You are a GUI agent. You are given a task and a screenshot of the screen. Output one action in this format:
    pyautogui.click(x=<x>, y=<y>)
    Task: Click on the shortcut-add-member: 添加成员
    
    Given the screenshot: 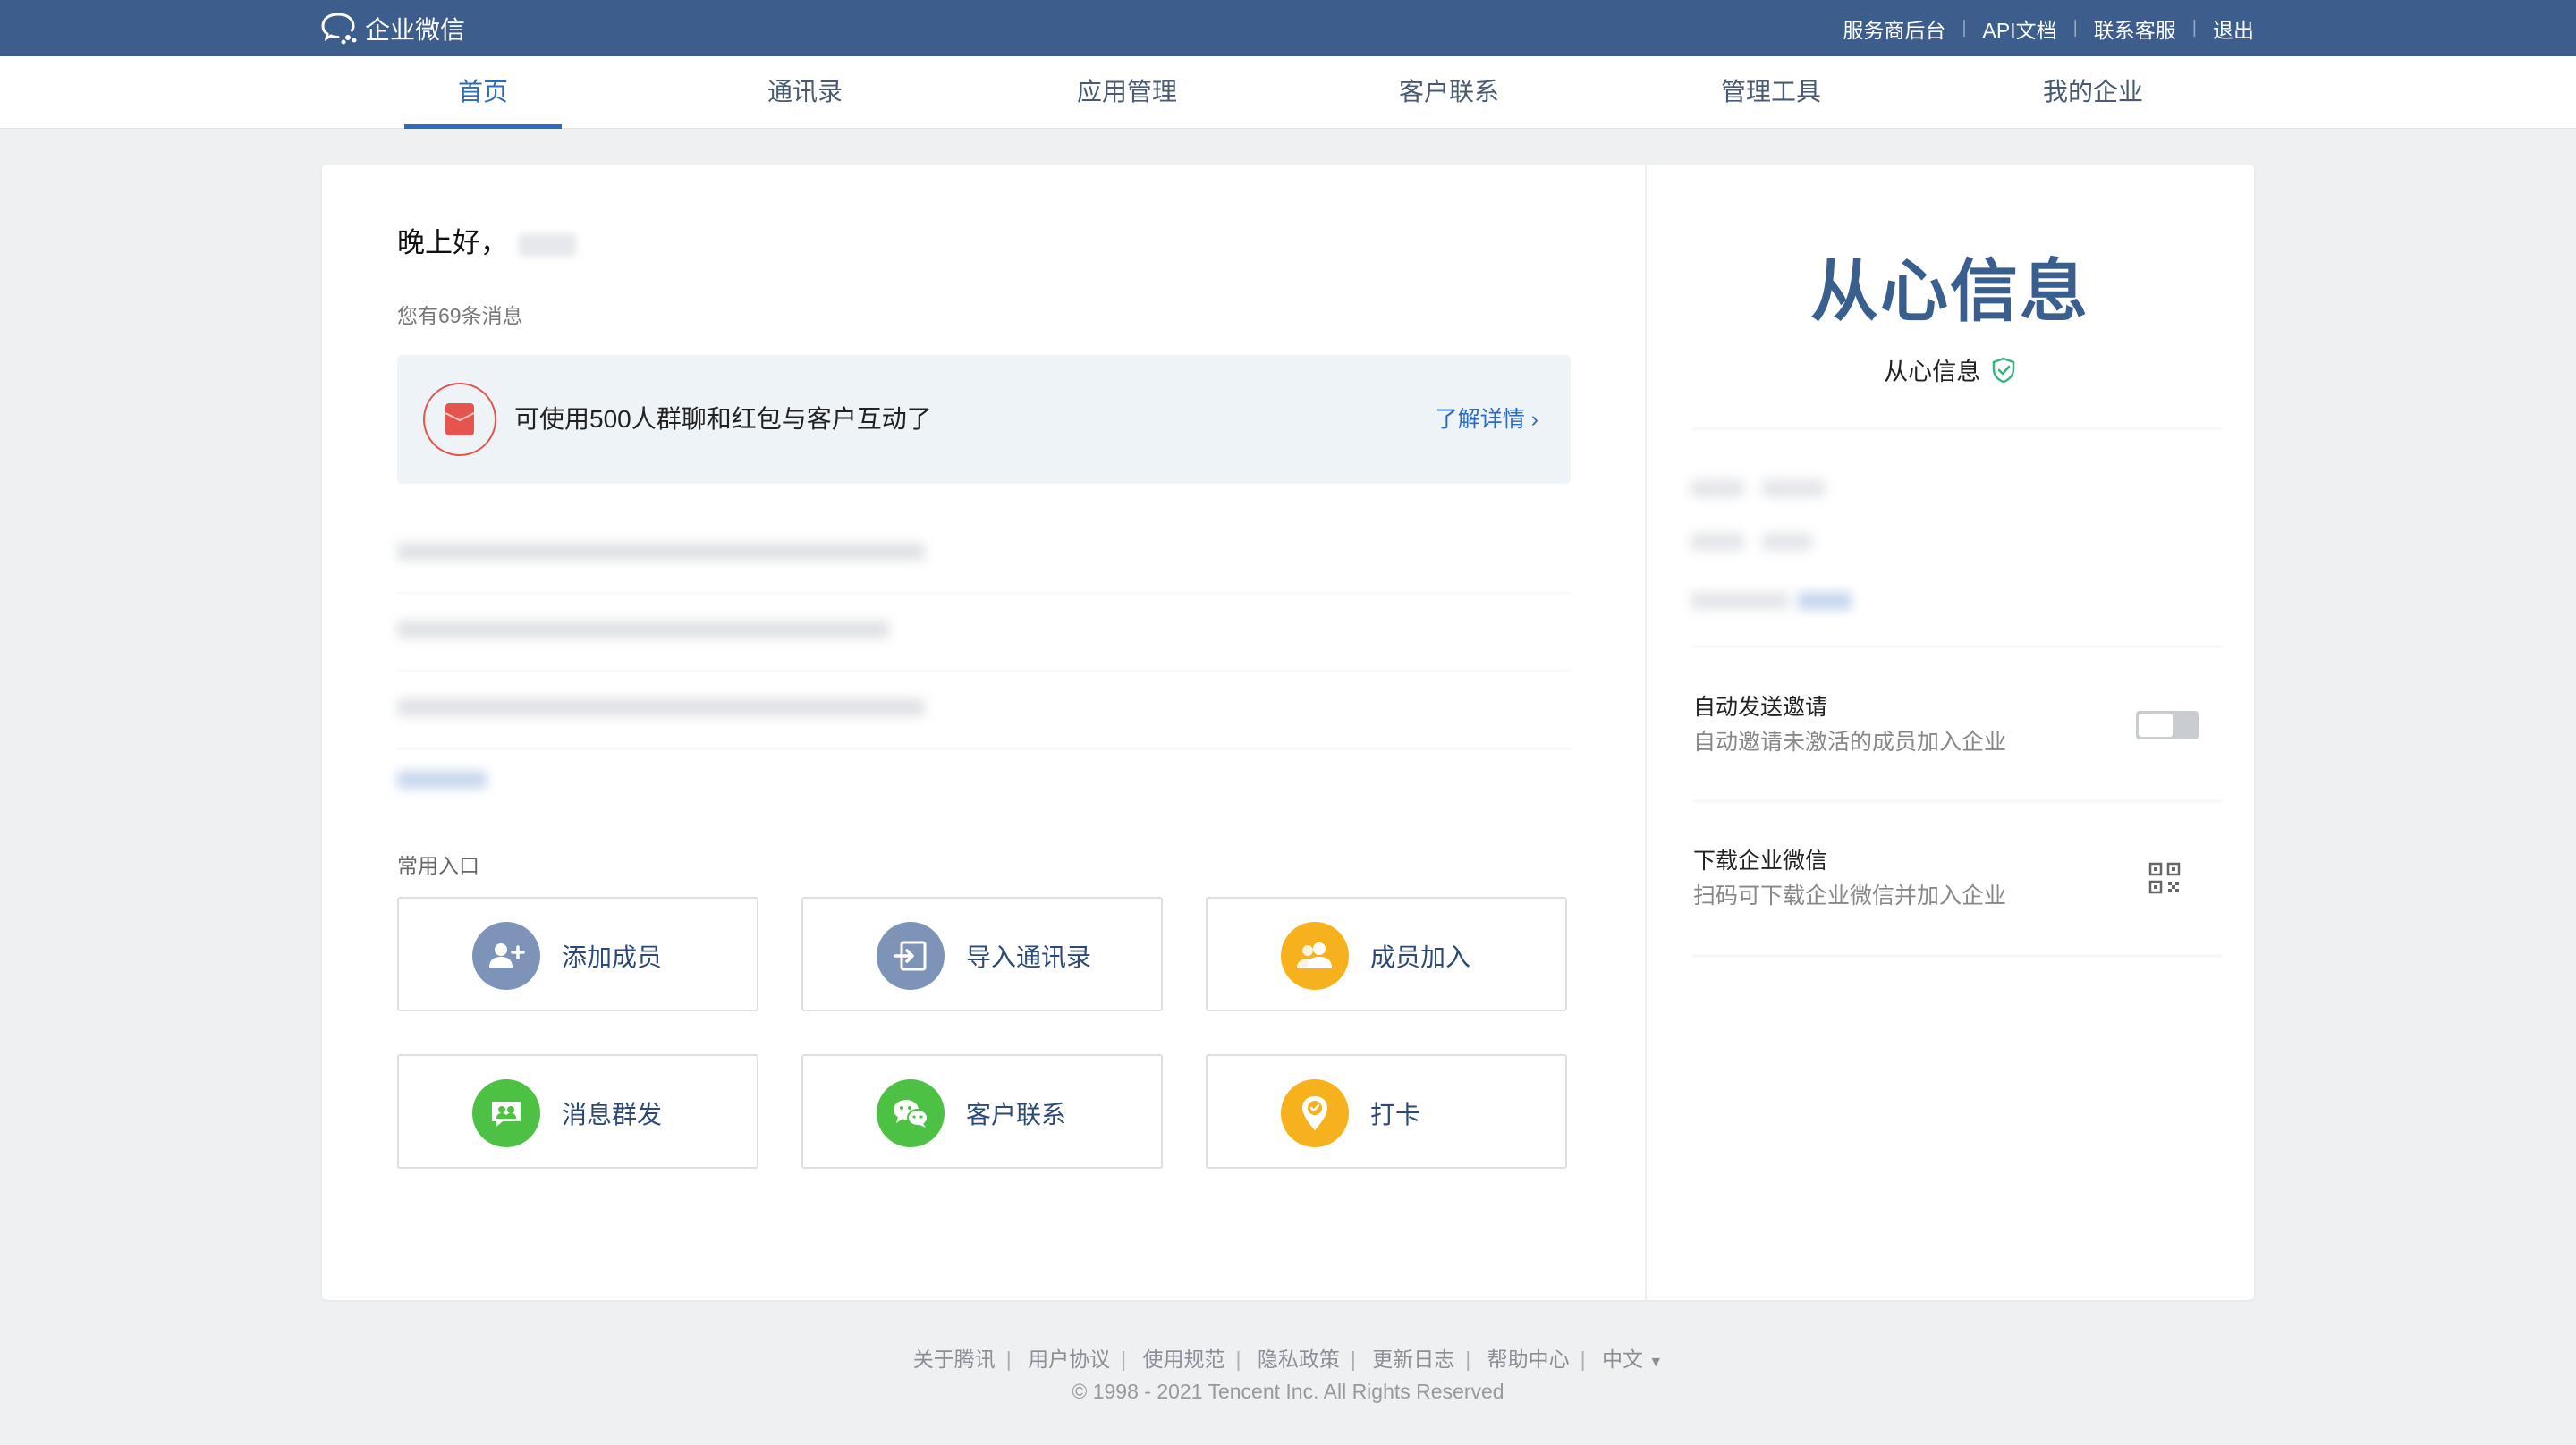 What is the action you would take?
    pyautogui.click(x=577, y=954)
    